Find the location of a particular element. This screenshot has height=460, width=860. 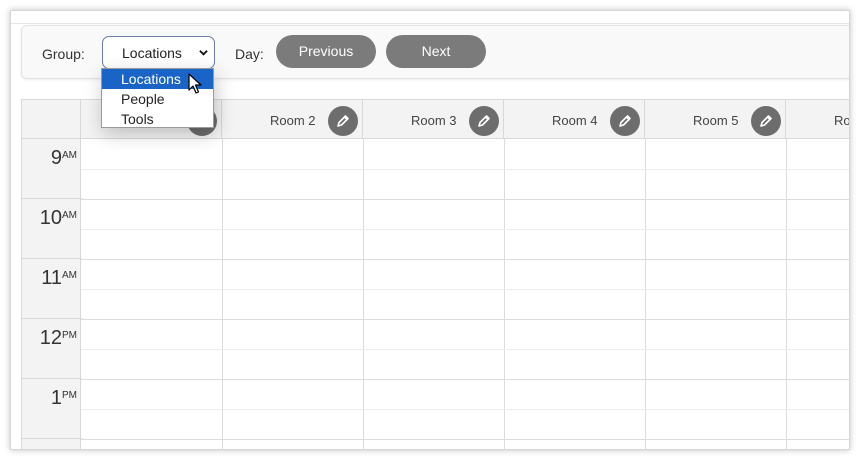

column-header-room-5: Room 5 is located at coordinates (715, 119).